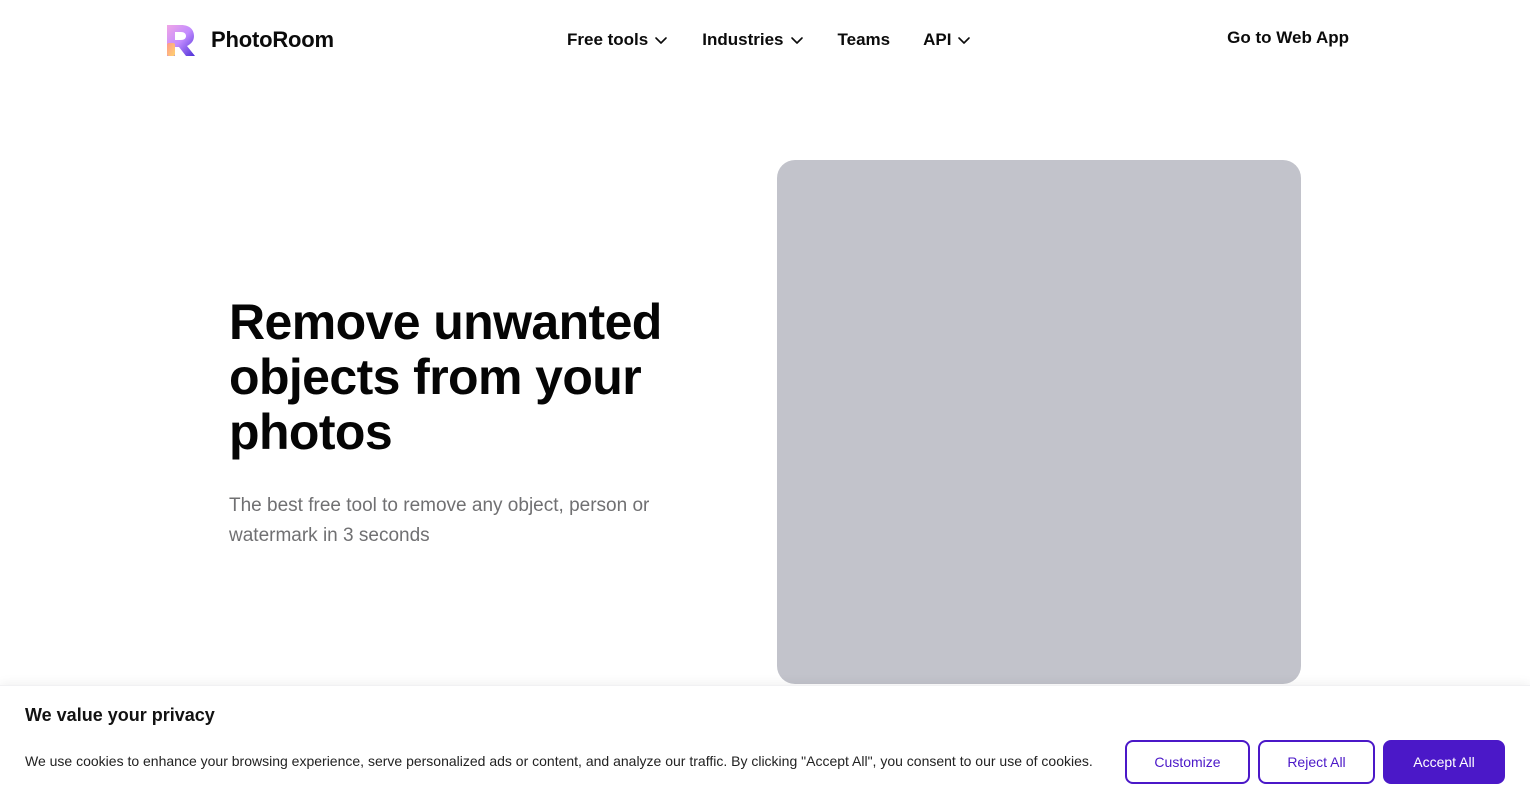  I want to click on accept-all-button: Accept All, so click(1444, 762).